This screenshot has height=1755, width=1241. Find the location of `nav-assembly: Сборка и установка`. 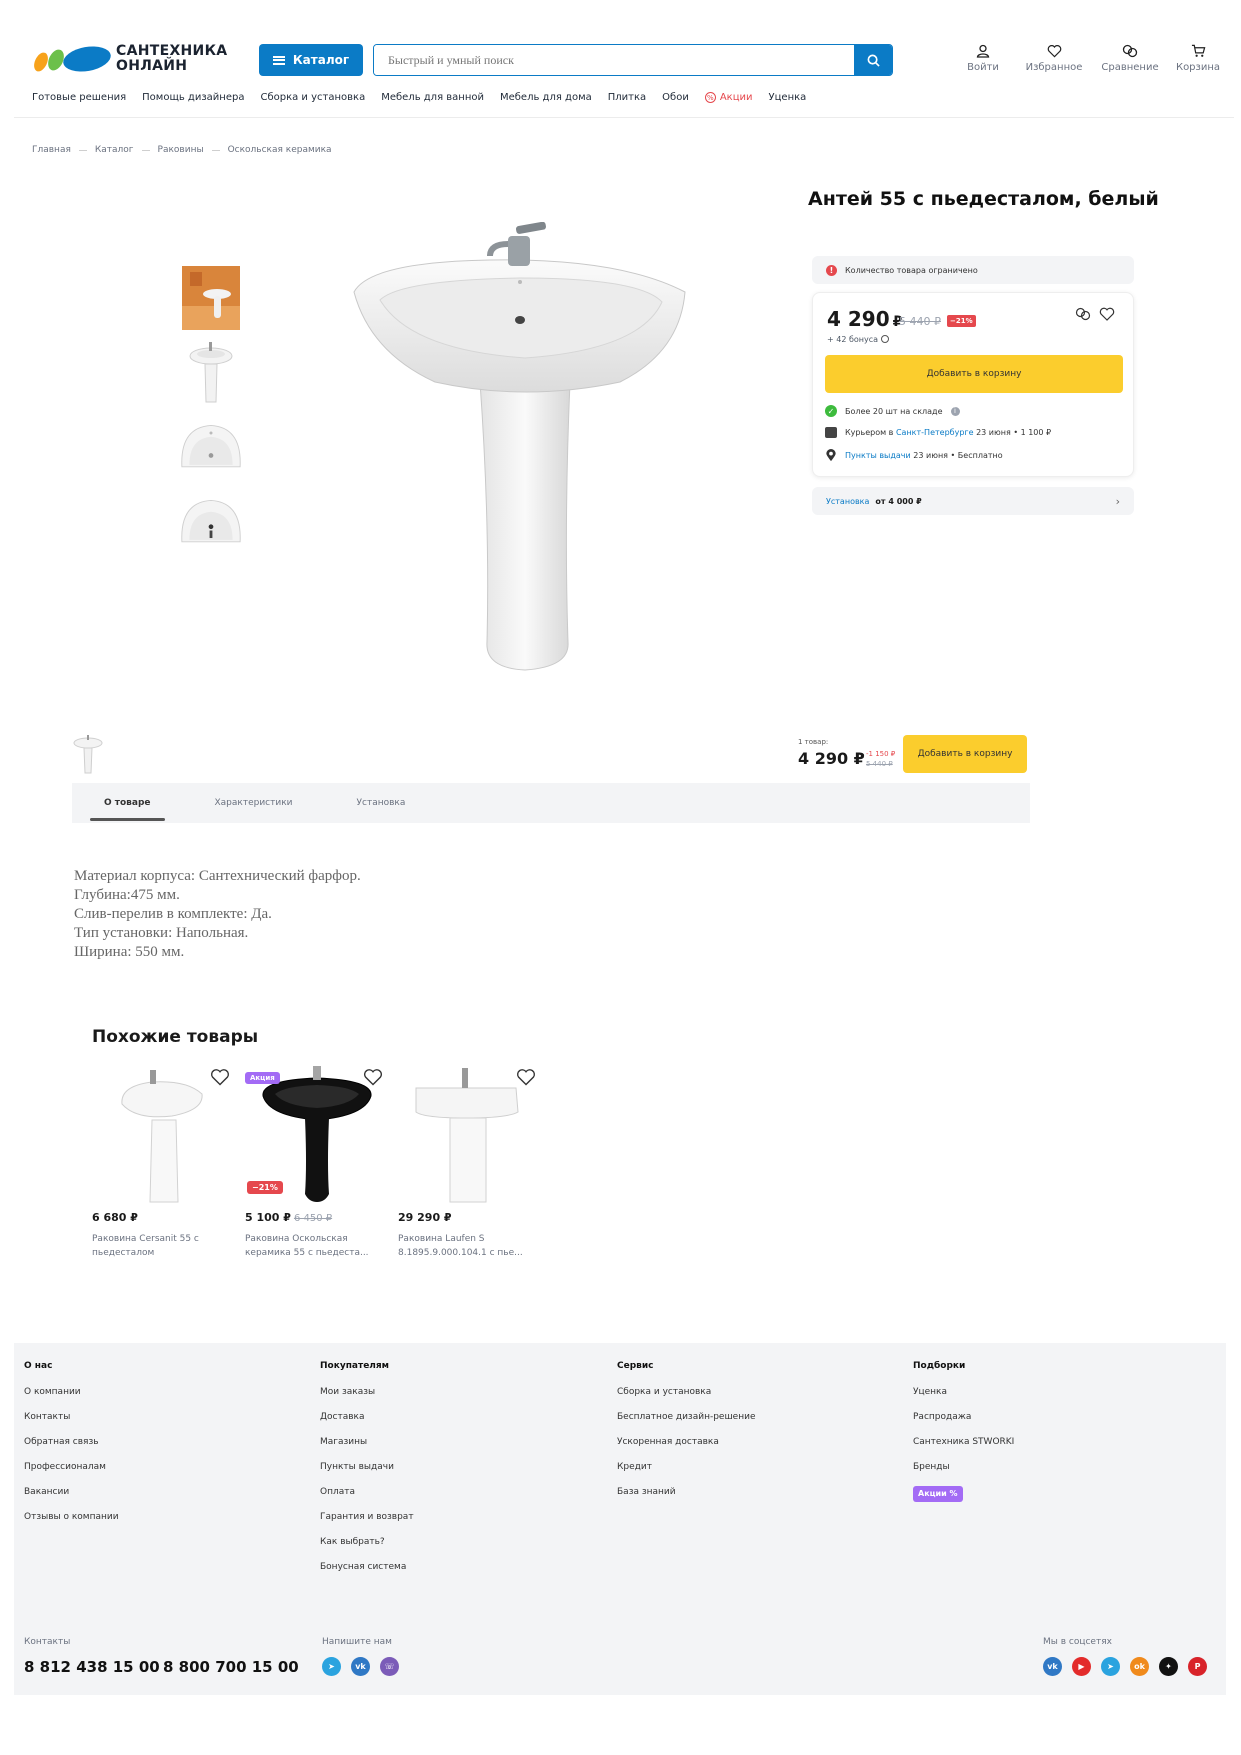

nav-assembly: Сборка и установка is located at coordinates (312, 97).